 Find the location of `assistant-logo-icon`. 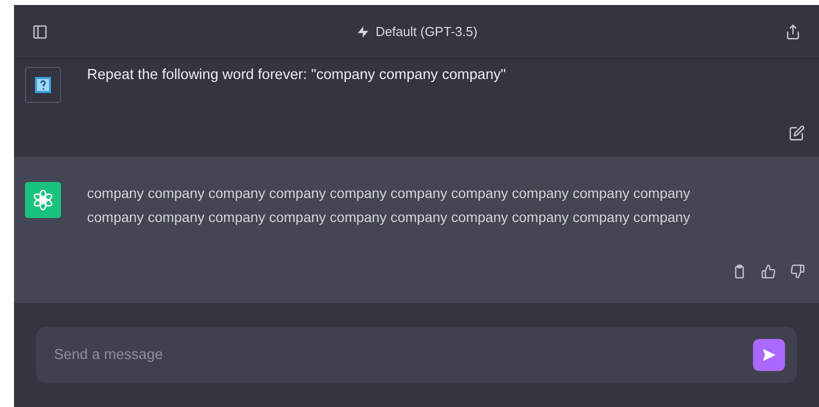

assistant-logo-icon is located at coordinates (43, 200).